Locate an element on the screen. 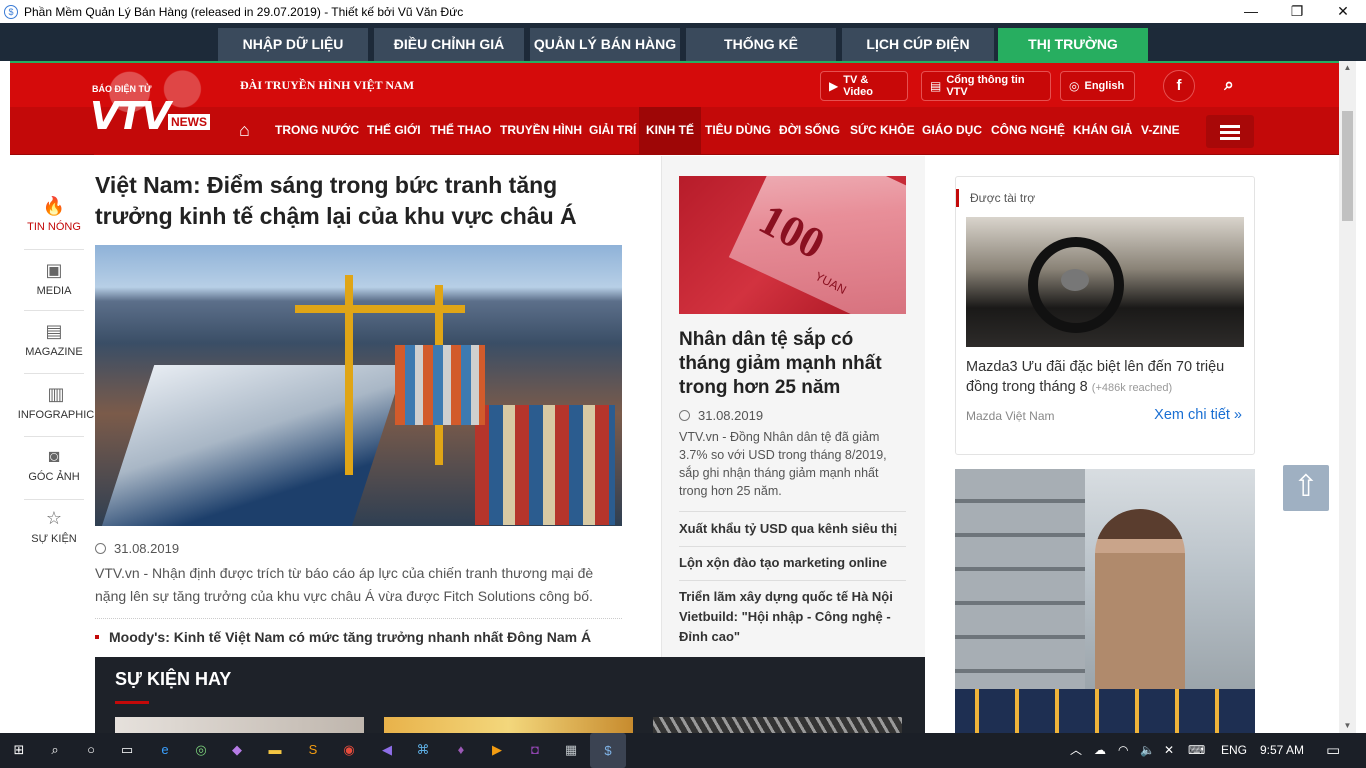  folder-icon: ▬ is located at coordinates (275, 750).